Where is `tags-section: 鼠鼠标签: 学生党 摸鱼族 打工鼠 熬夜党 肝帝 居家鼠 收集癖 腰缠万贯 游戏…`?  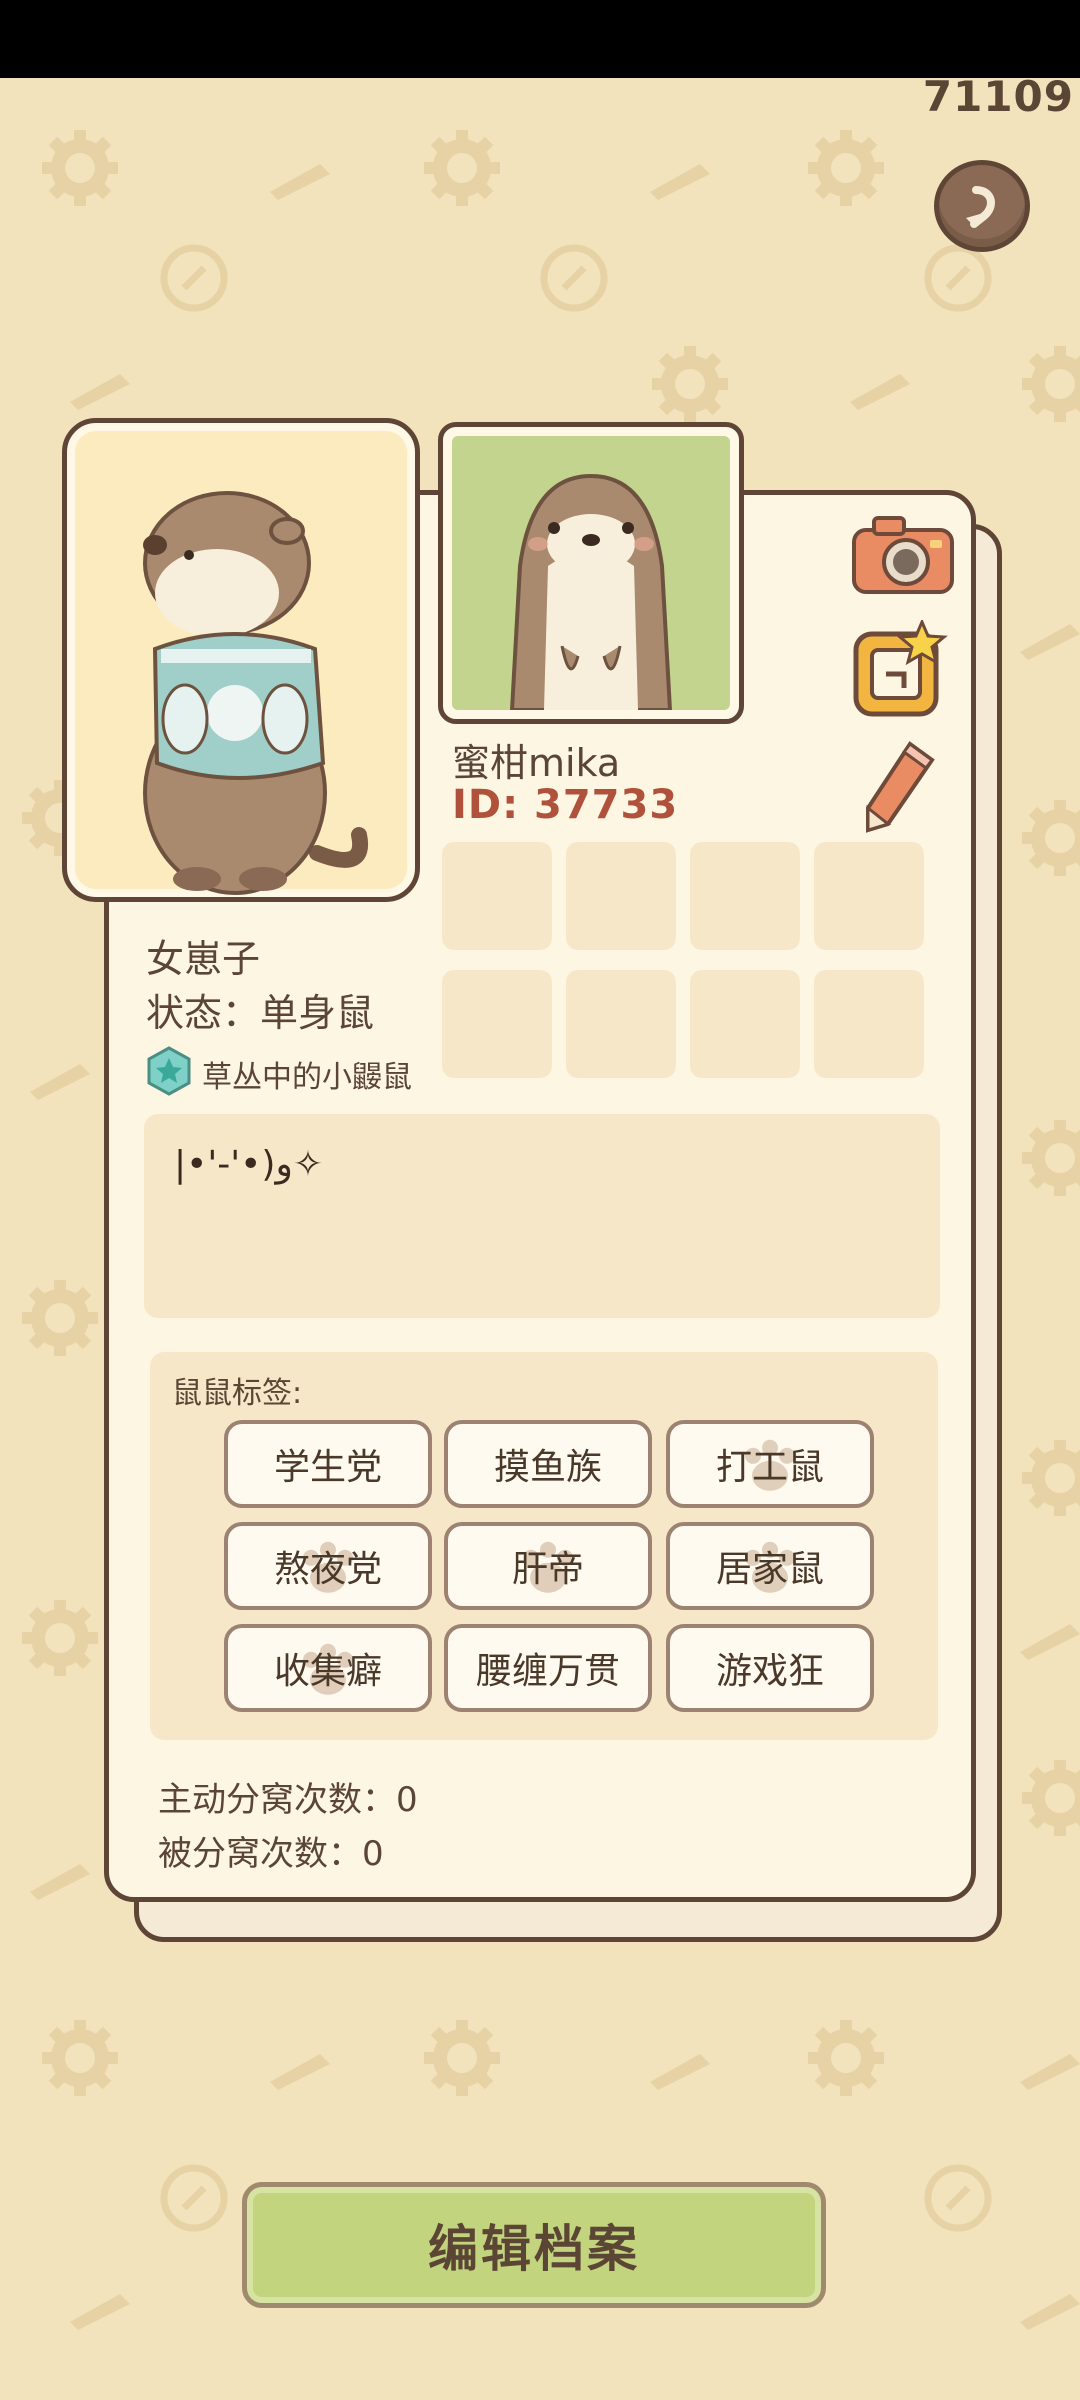
tags-section: 鼠鼠标签: 学生党 摸鱼族 打工鼠 熬夜党 肝帝 居家鼠 收集癖 腰缠万贯 游戏… is located at coordinates (544, 1546).